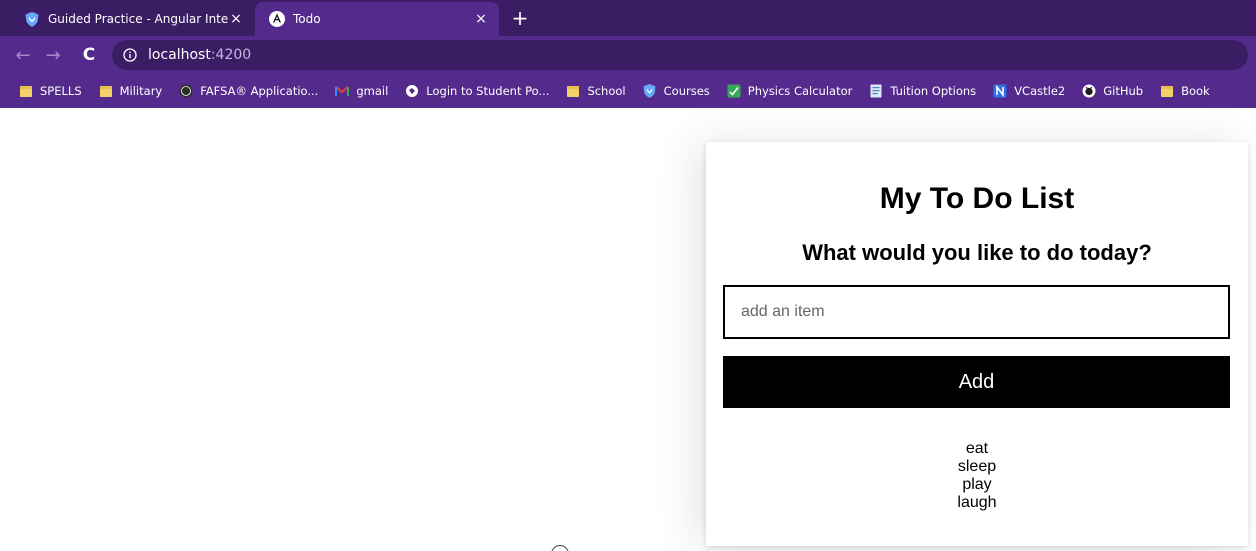 This screenshot has height=551, width=1256. I want to click on bookmark-book: Book, so click(1184, 91).